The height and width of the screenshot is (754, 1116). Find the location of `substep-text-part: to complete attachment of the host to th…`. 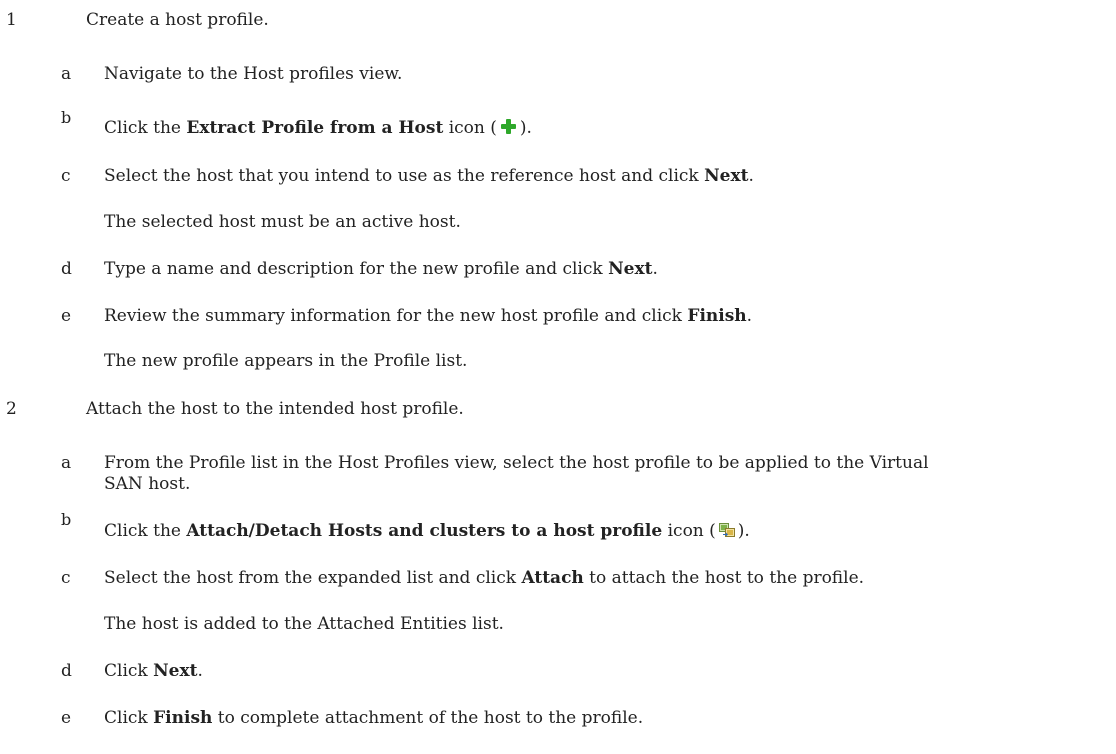

substep-text-part: to complete attachment of the host to th… is located at coordinates (428, 718).